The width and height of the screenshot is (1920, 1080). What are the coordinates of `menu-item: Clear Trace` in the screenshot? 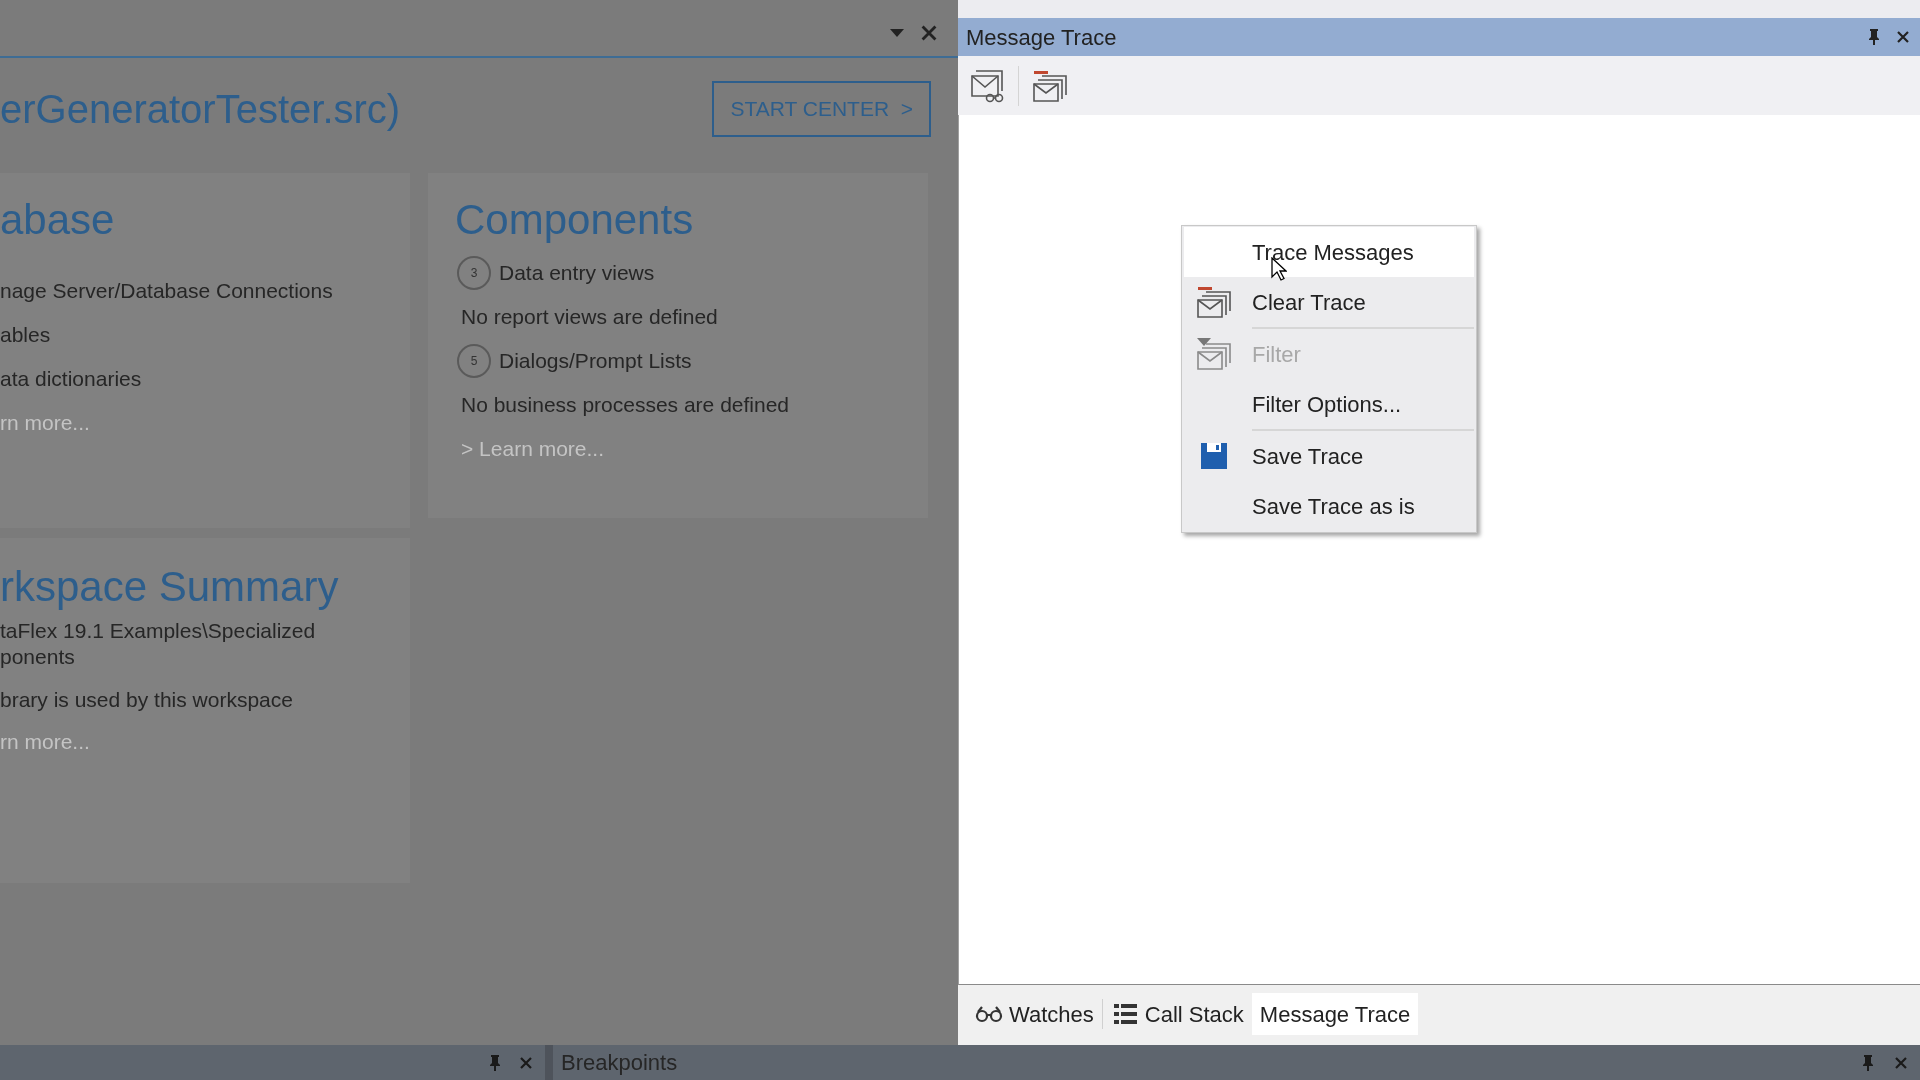 It's located at (1329, 302).